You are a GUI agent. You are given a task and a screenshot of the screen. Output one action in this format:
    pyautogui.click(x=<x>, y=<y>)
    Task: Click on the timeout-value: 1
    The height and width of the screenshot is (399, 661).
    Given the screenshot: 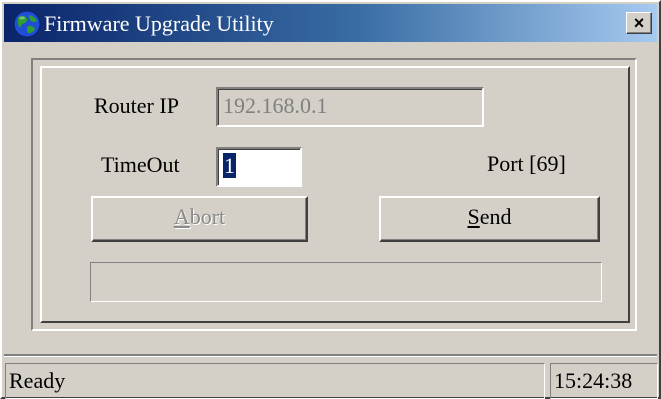 What is the action you would take?
    pyautogui.click(x=229, y=165)
    